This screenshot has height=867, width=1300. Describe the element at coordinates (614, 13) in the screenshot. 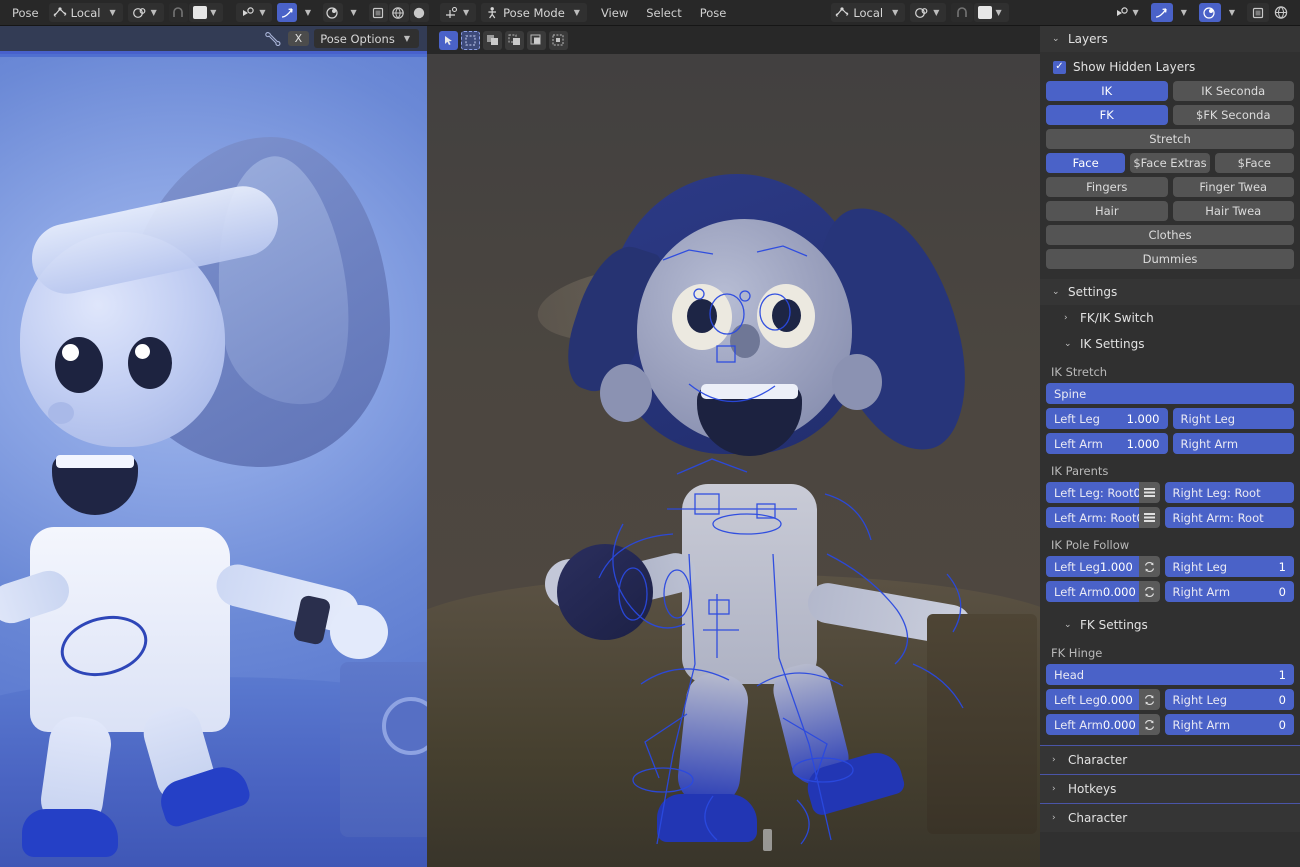

I see `menu-view: View` at that location.